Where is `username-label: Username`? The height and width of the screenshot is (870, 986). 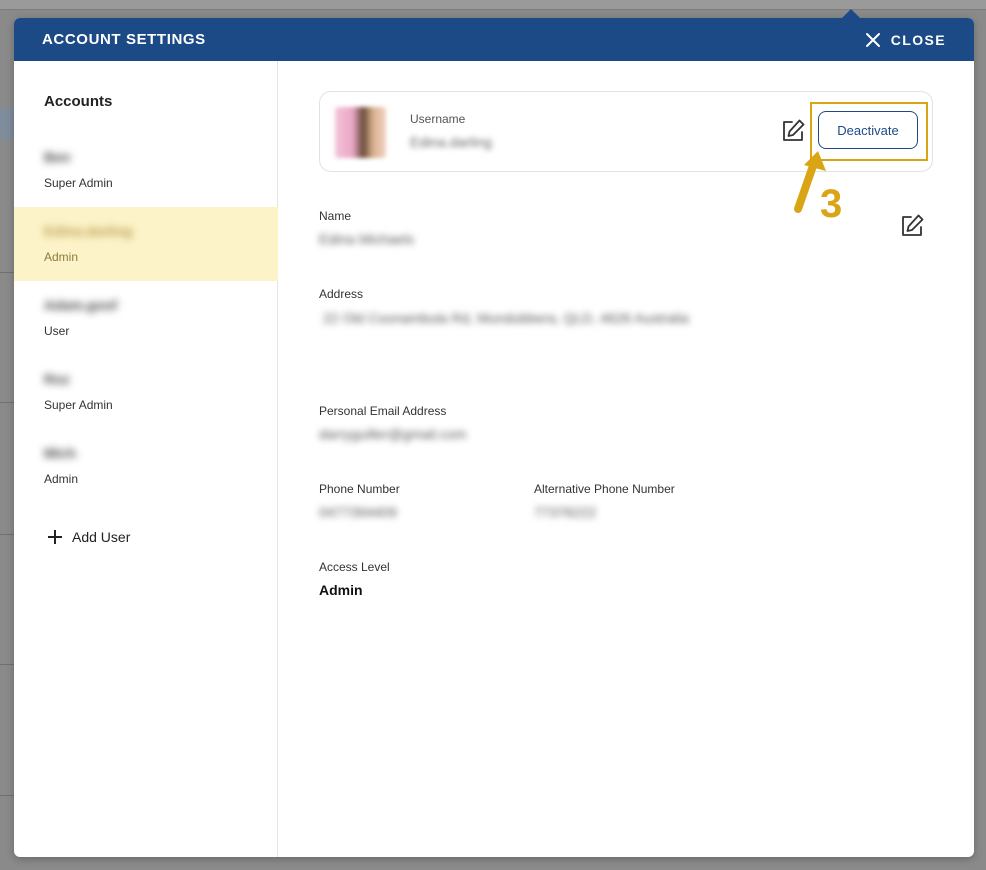 username-label: Username is located at coordinates (438, 119).